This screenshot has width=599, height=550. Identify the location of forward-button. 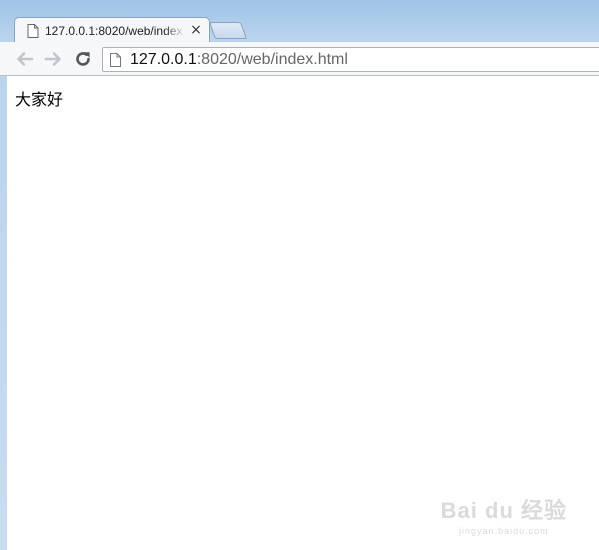
(53, 59).